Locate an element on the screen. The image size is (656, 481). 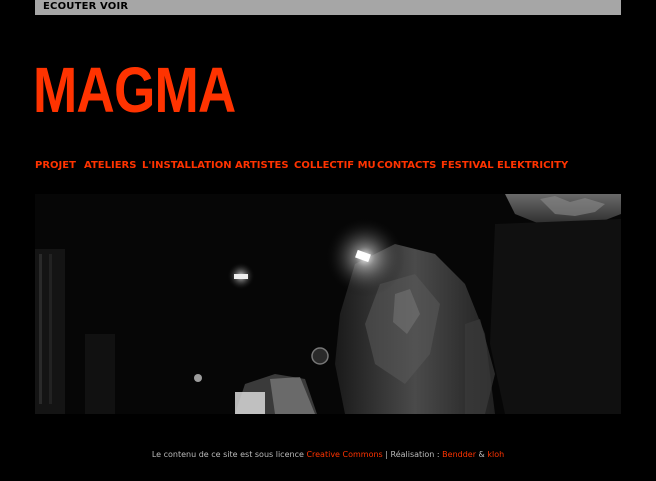
nav-item-festival-elektricity: FESTIVAL ELEKTRICITY is located at coordinates (504, 165).